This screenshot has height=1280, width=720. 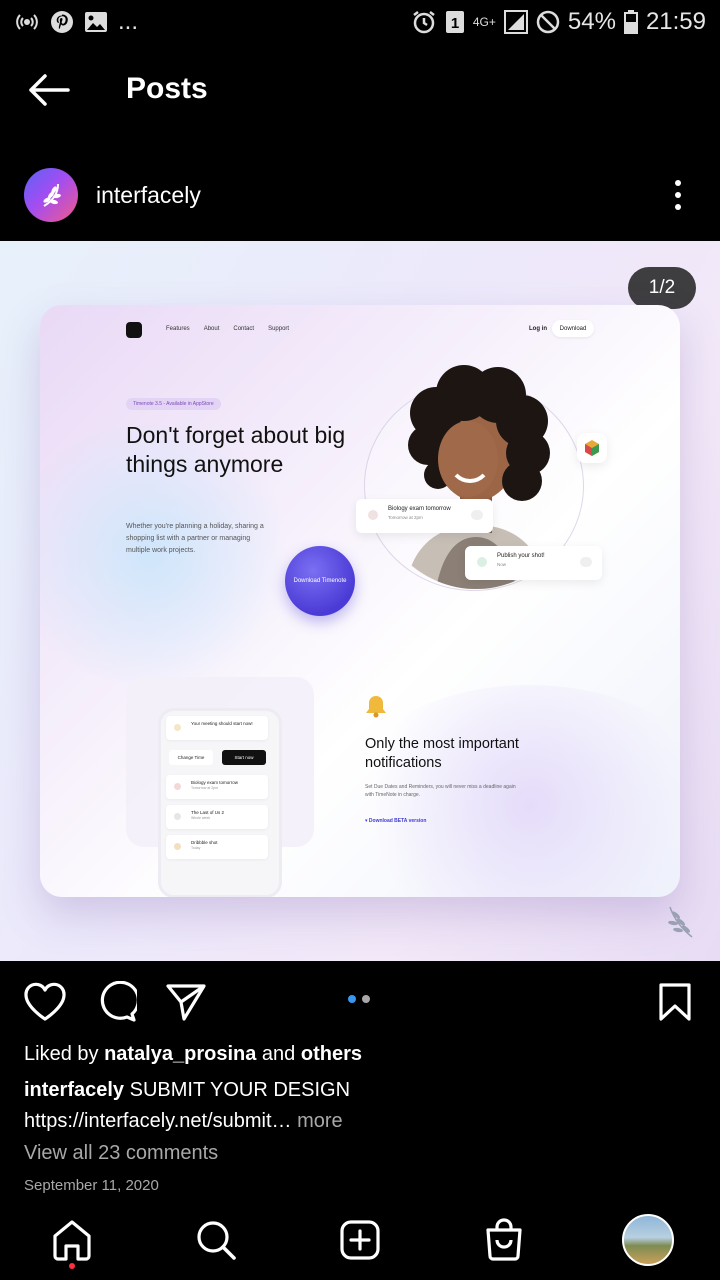 What do you see at coordinates (591, 21) in the screenshot?
I see `battery-percent: 54%` at bounding box center [591, 21].